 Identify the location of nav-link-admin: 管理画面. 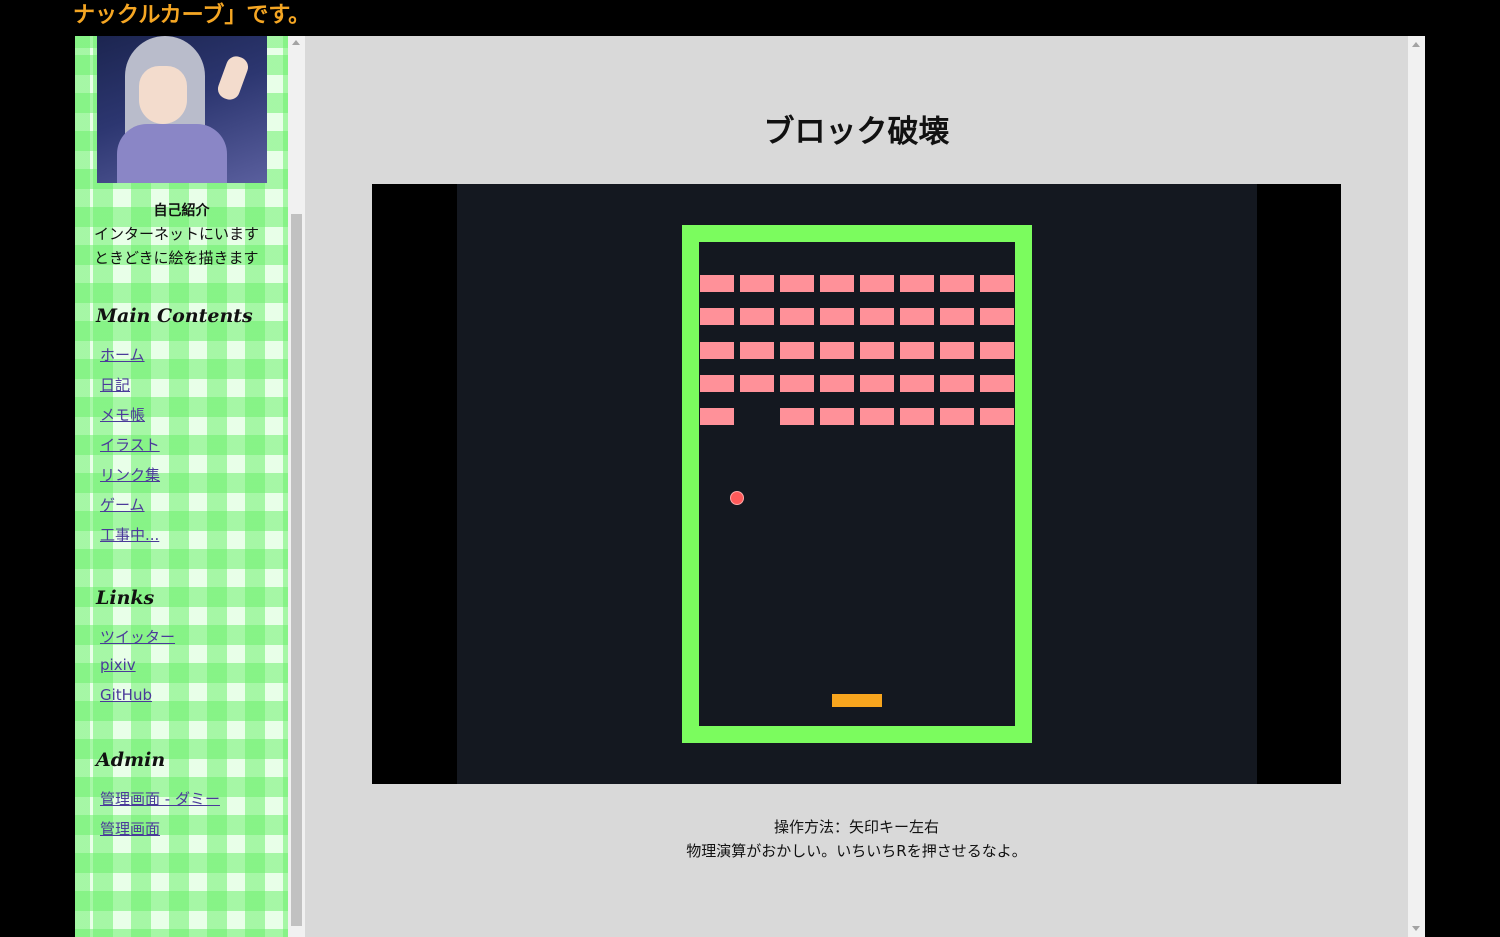
(130, 828).